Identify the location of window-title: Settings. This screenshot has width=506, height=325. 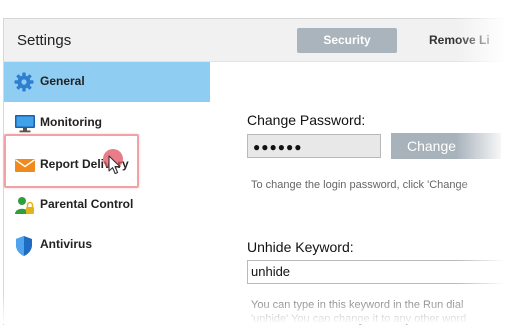
(44, 40).